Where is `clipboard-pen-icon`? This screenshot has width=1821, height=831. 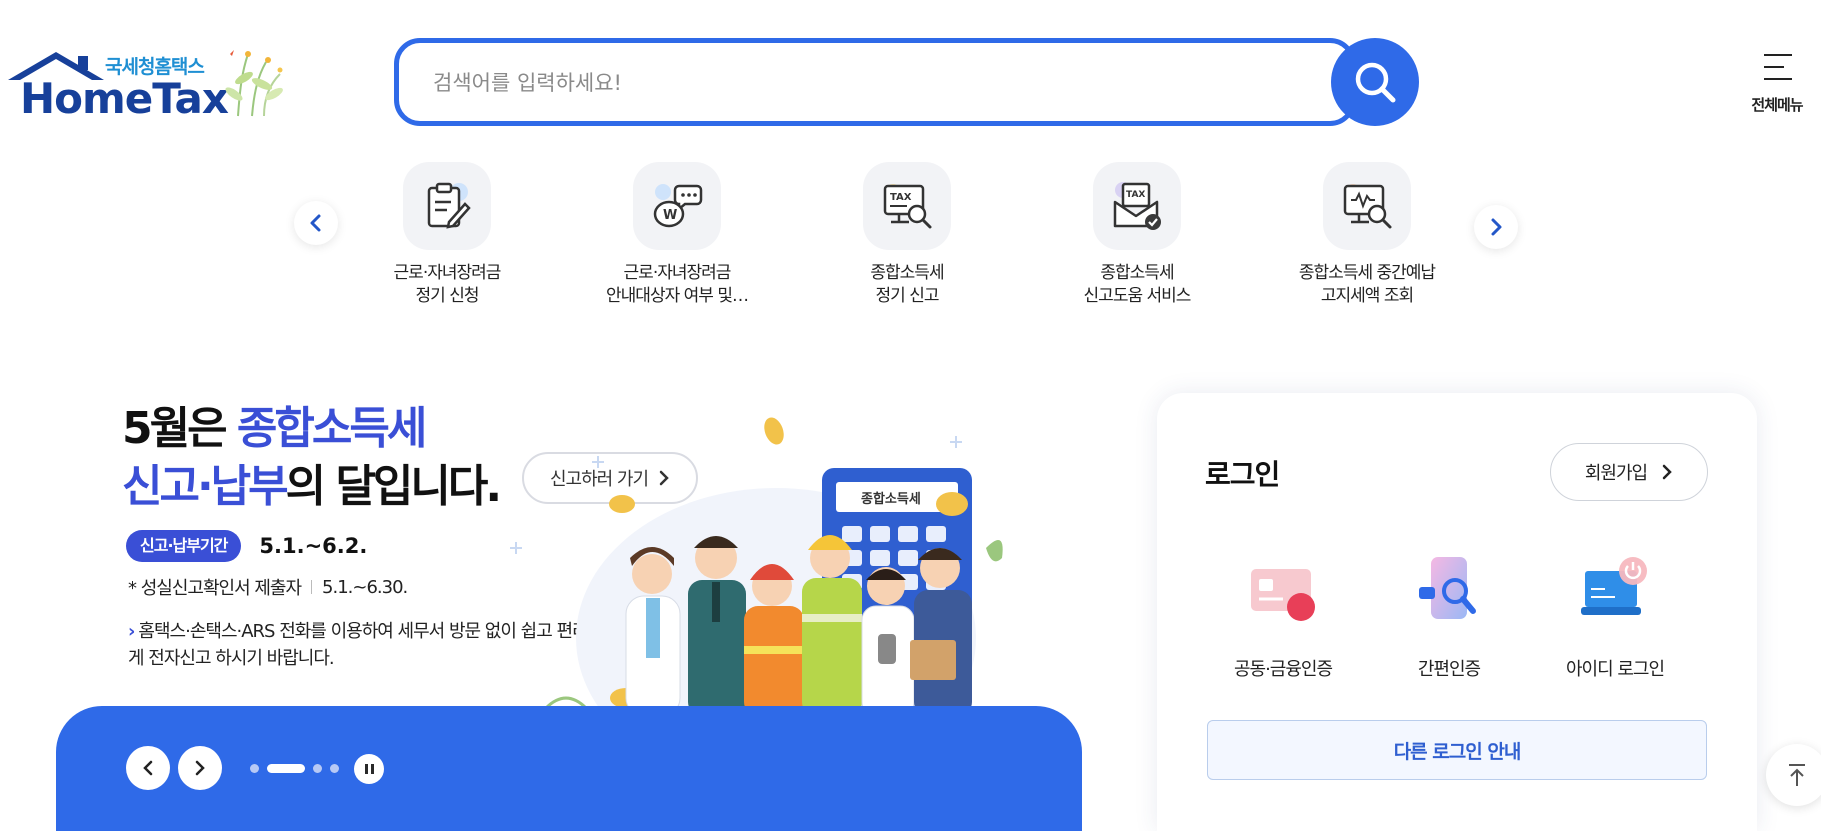 clipboard-pen-icon is located at coordinates (447, 206).